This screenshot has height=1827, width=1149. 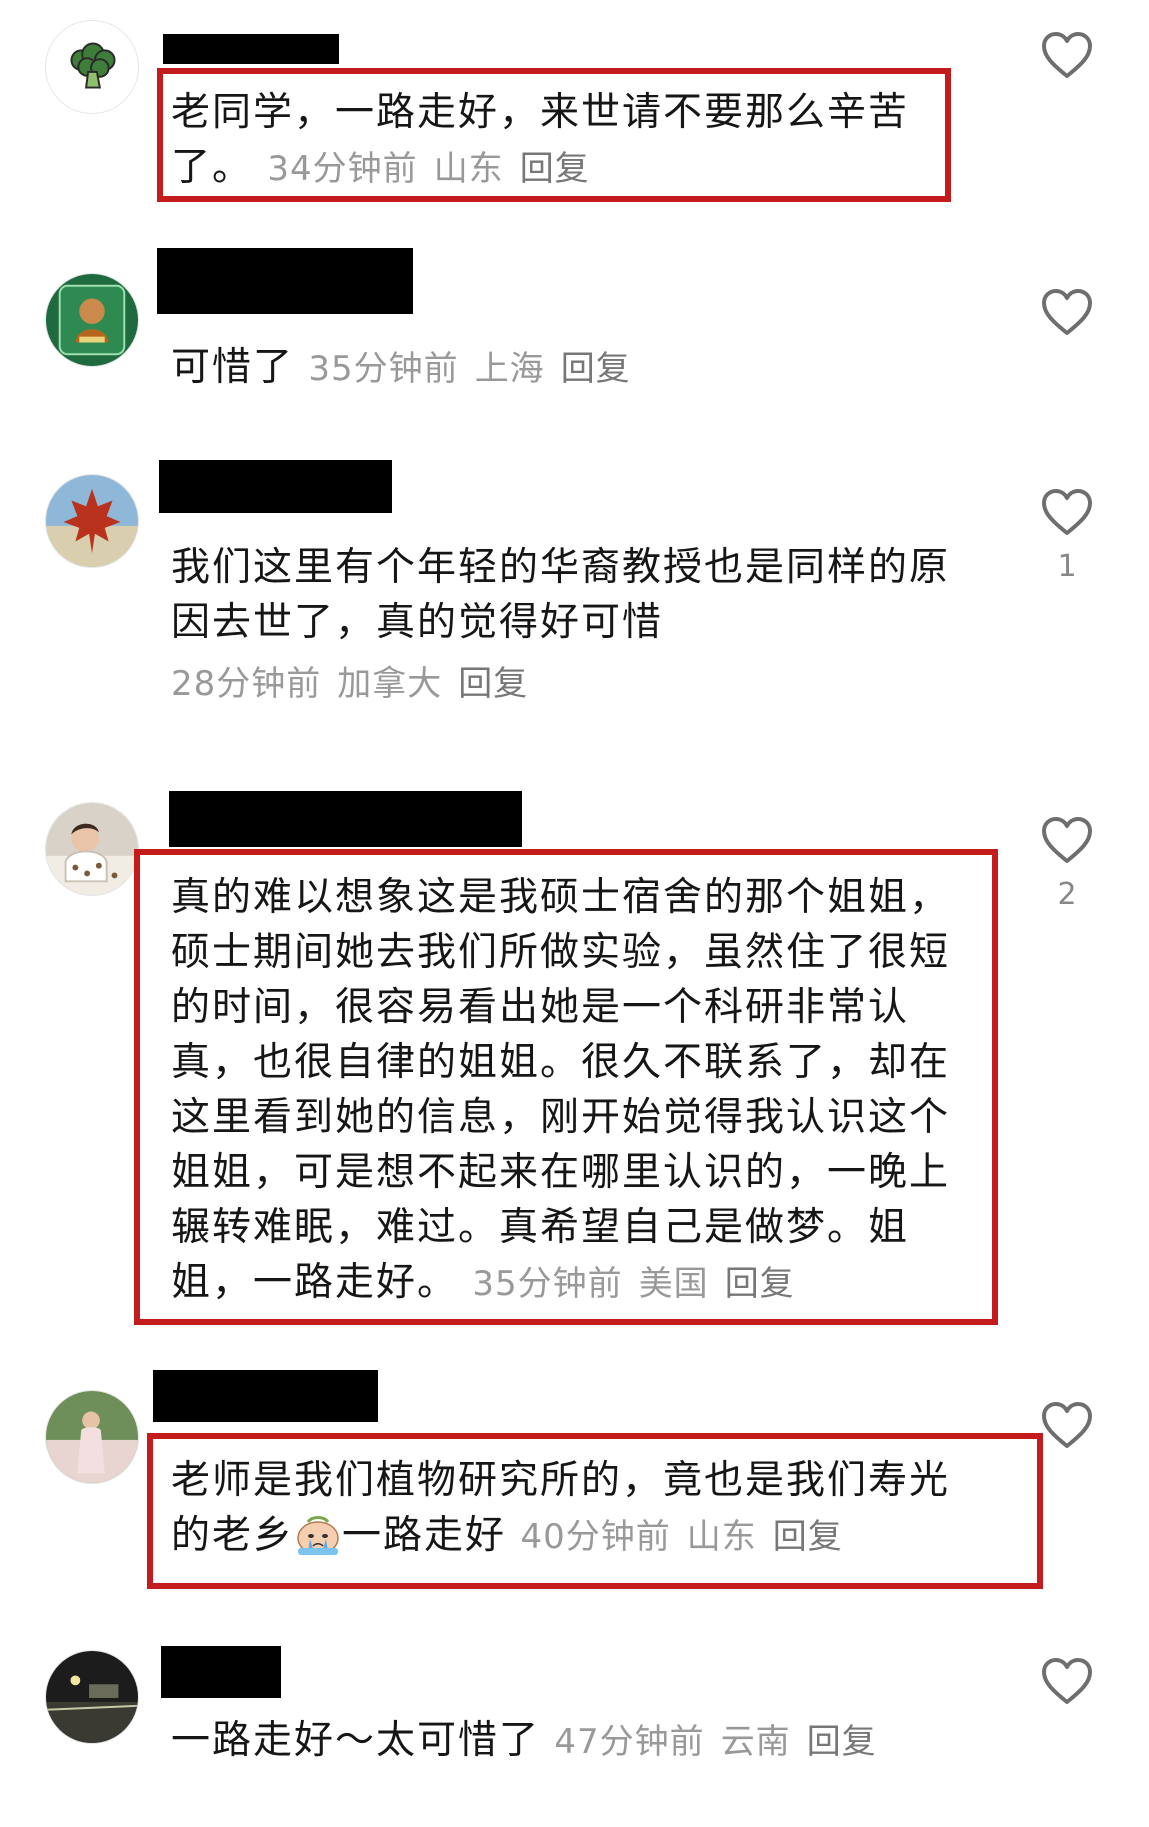 I want to click on comment-text: 可惜了 35分钟前 上海 回复, so click(x=401, y=367).